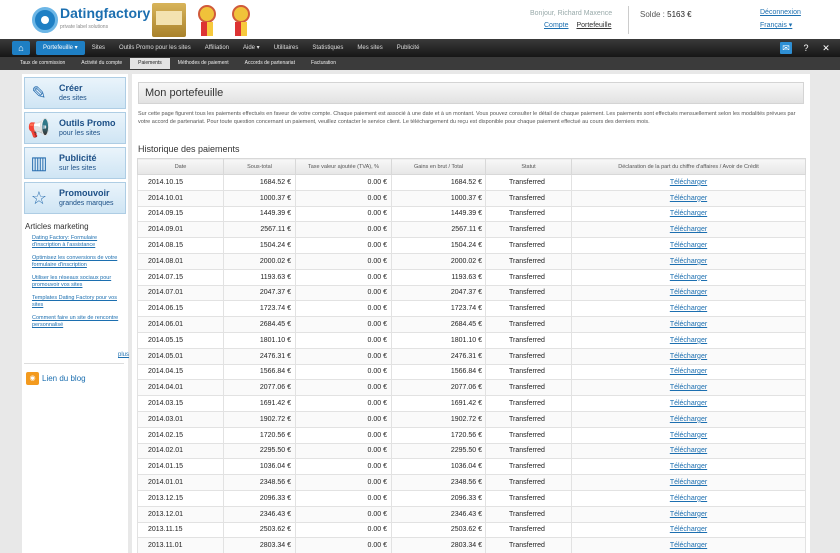 The width and height of the screenshot is (840, 553). I want to click on header-links: Compte Portefeuille, so click(578, 25).